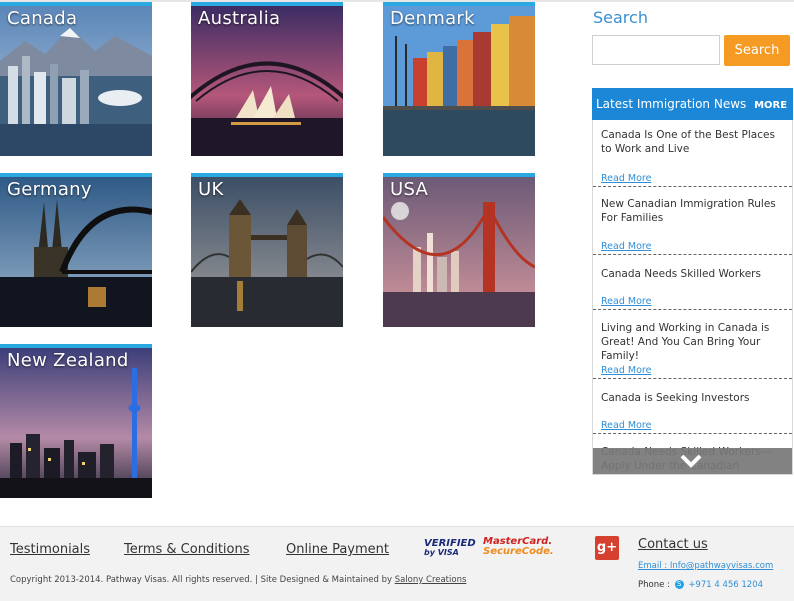 Image resolution: width=794 pixels, height=601 pixels. What do you see at coordinates (431, 580) in the screenshot?
I see `designer-link: Salony Creations` at bounding box center [431, 580].